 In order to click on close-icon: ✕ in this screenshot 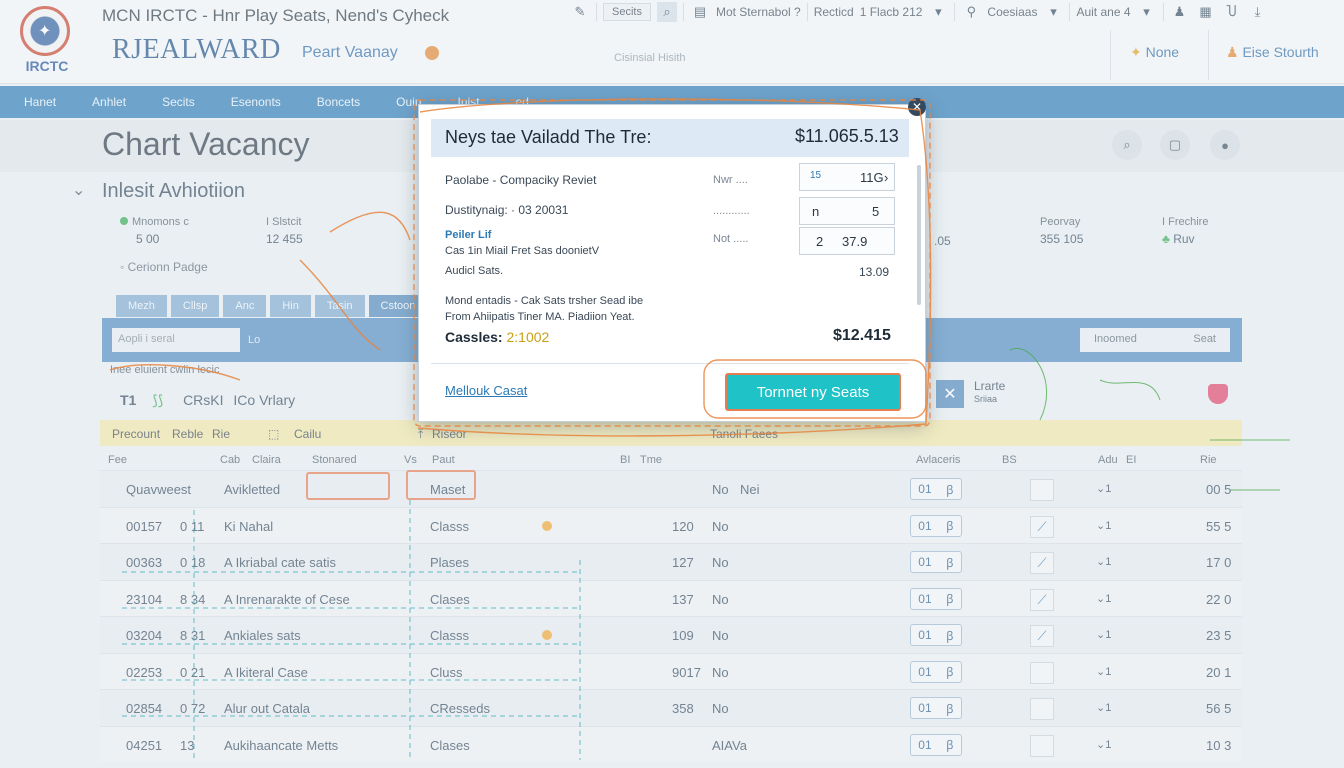, I will do `click(917, 107)`.